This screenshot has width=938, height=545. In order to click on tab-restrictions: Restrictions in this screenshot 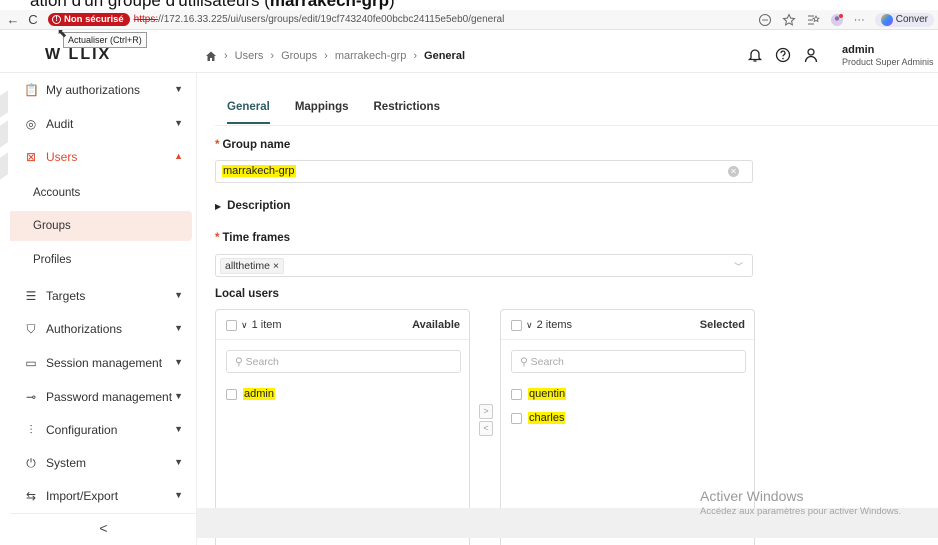, I will do `click(407, 112)`.